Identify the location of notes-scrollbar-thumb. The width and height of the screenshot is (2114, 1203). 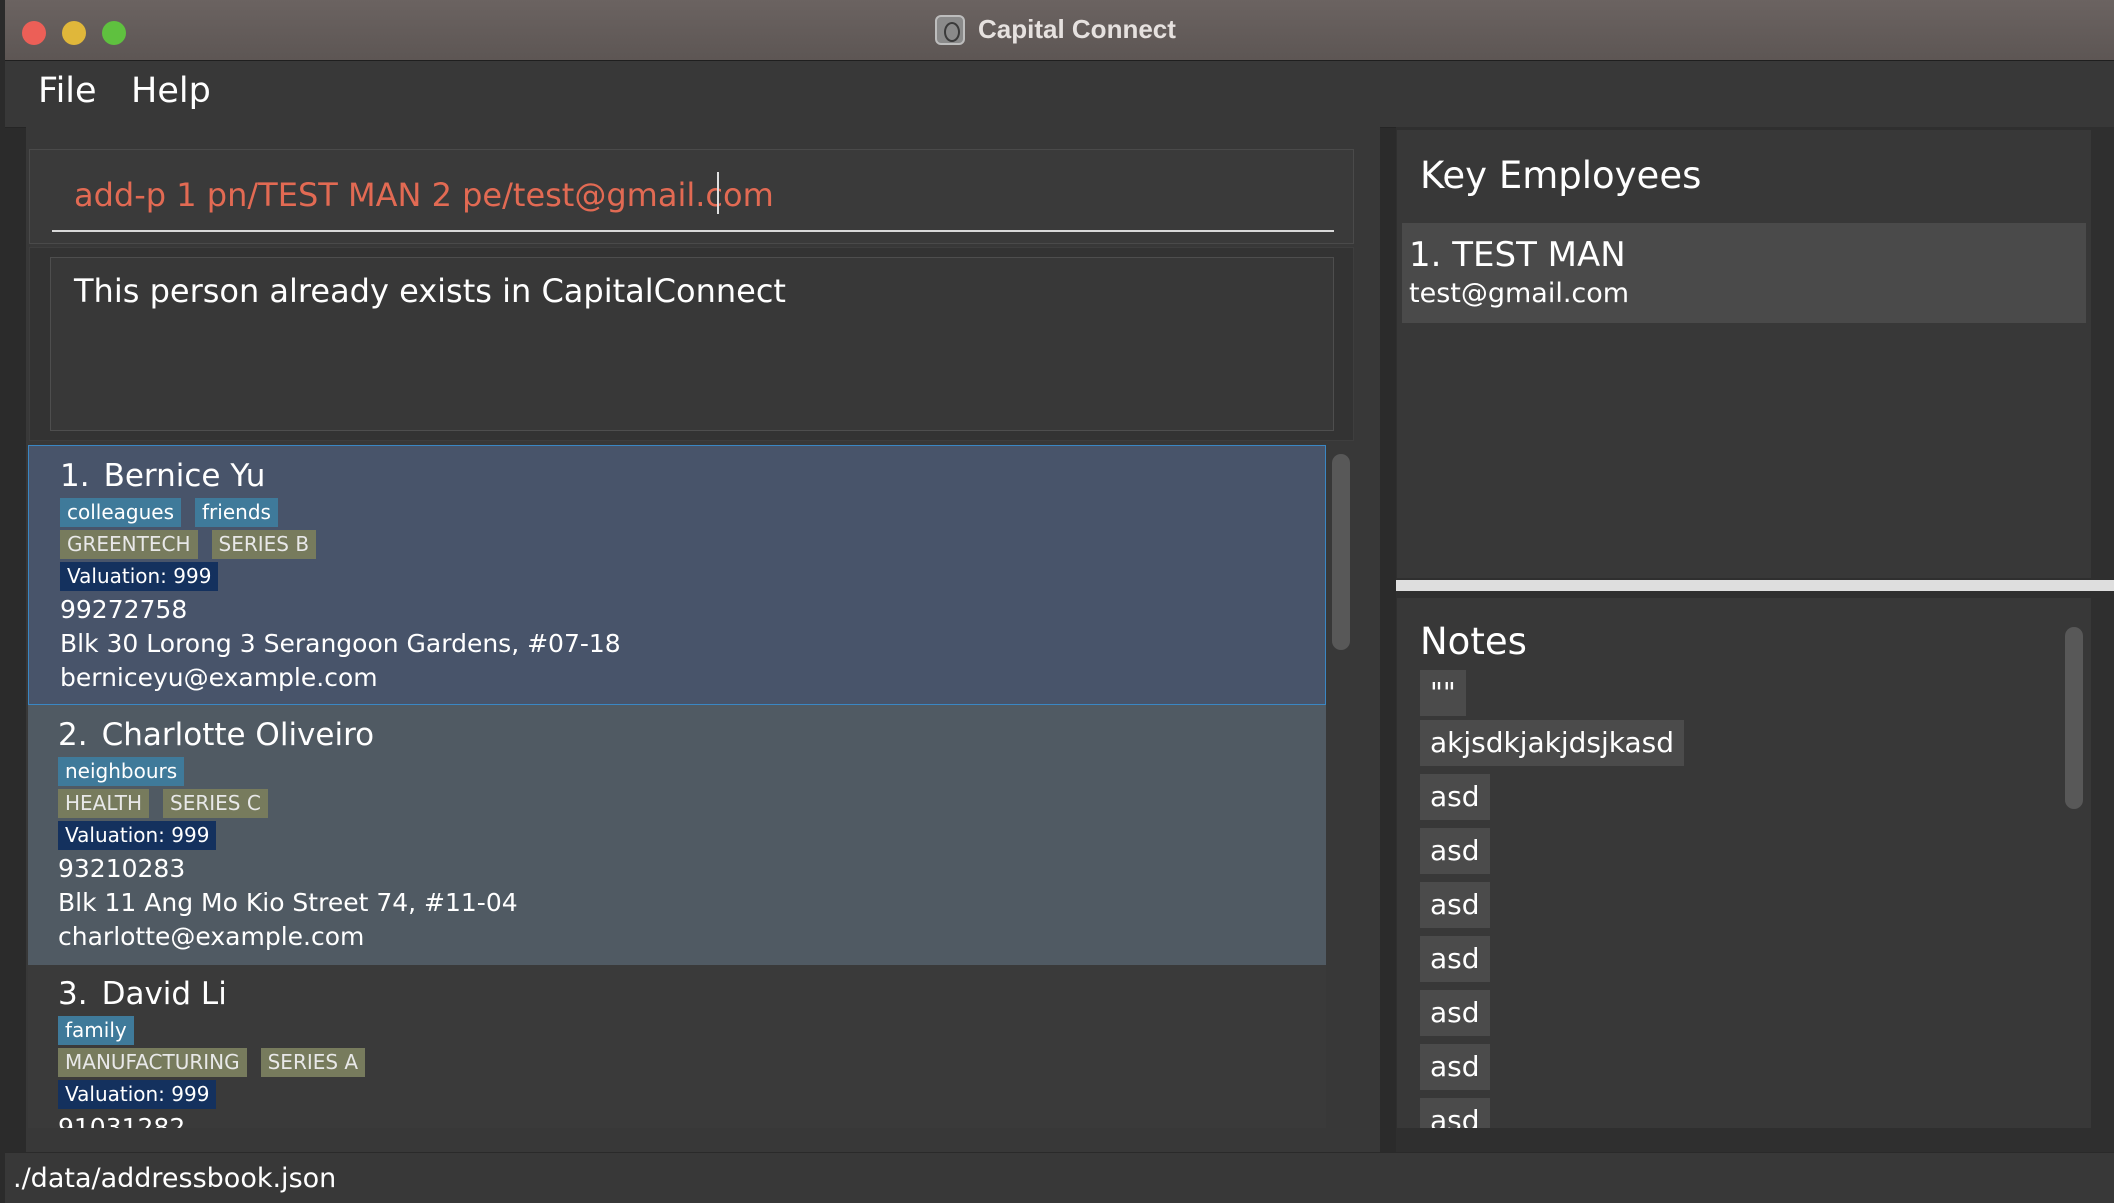
(2074, 718).